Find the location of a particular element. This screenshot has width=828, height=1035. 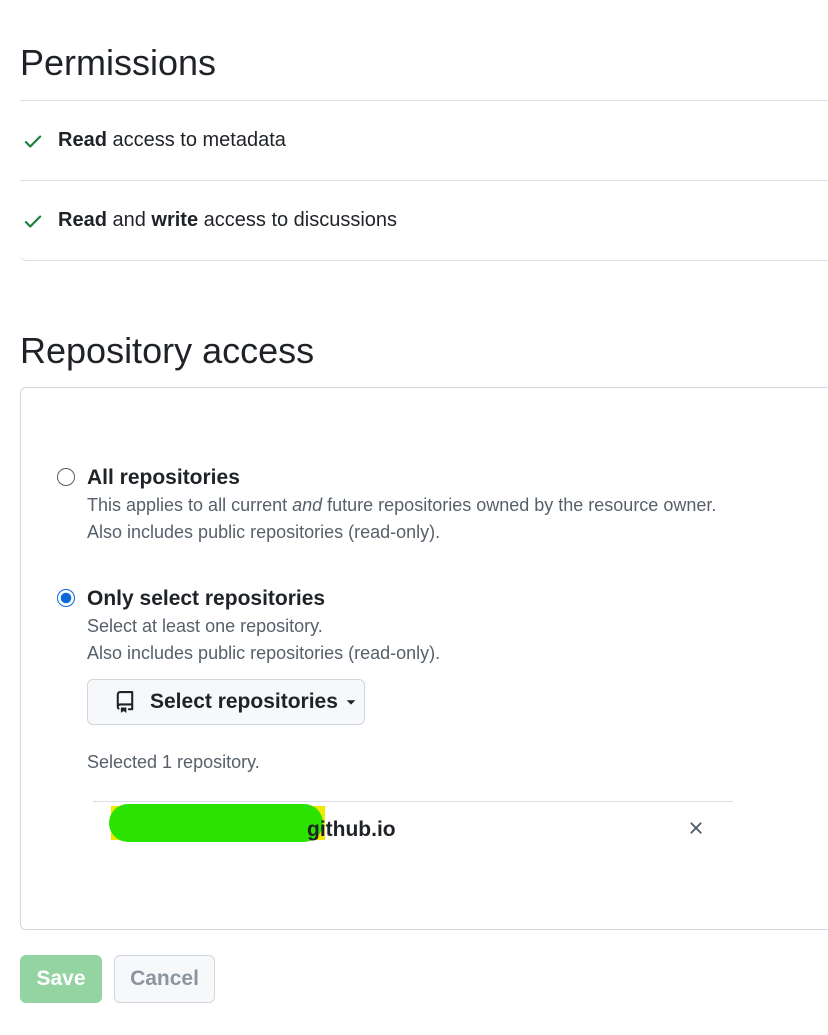

radio-label-all: All repositories is located at coordinates (163, 478).